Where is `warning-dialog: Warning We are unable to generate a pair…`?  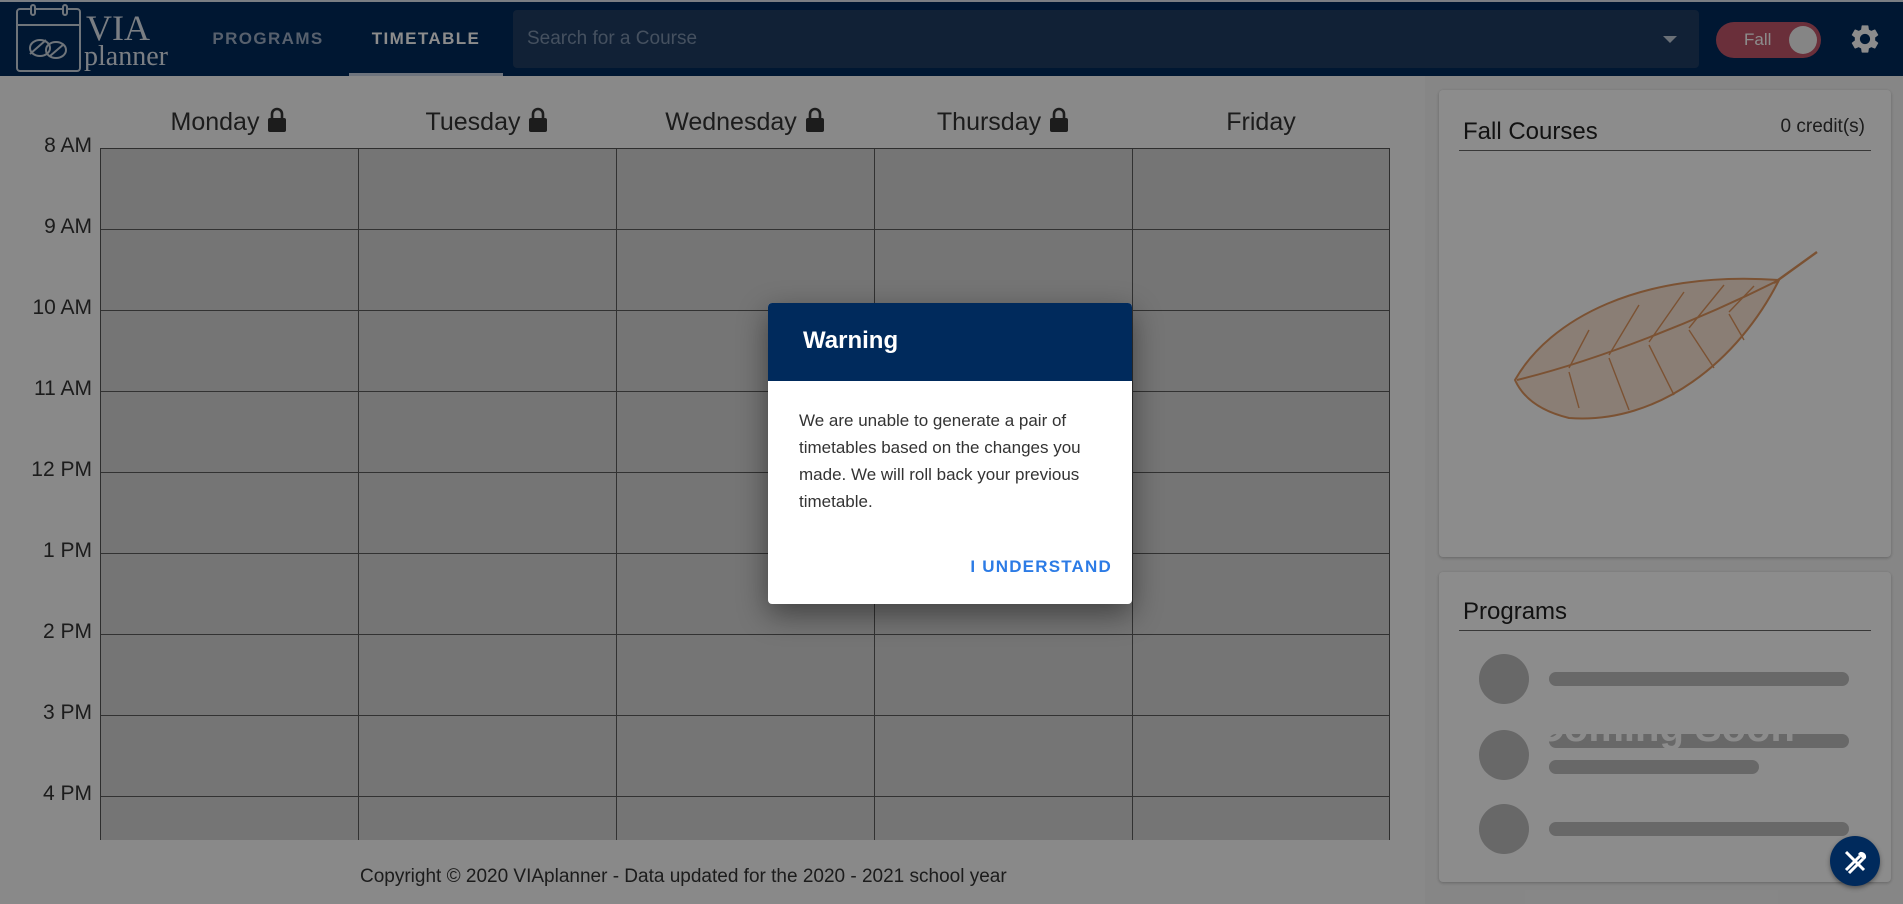
warning-dialog: Warning We are unable to generate a pair… is located at coordinates (950, 453).